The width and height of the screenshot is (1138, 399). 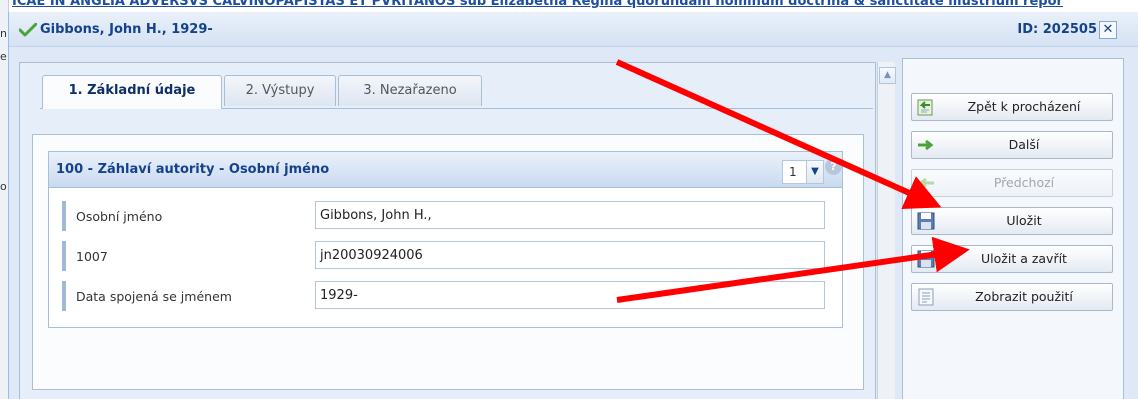 I want to click on next-button: Další, so click(x=1012, y=145).